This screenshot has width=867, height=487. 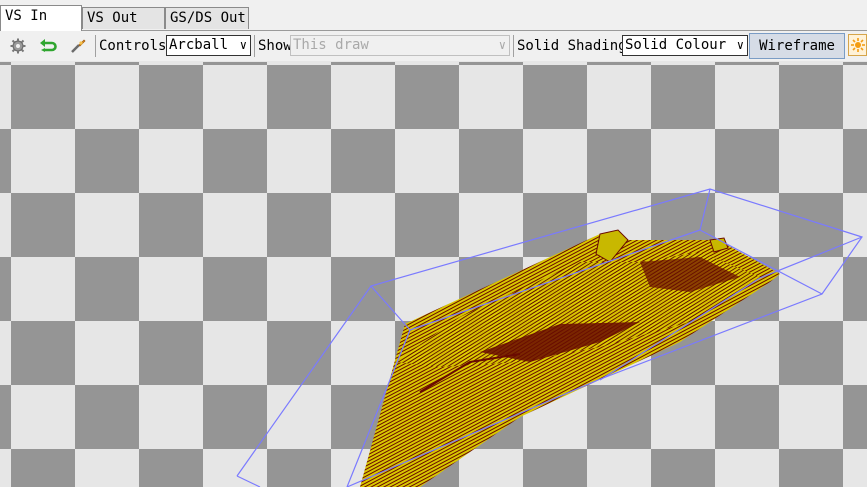 I want to click on controls-value: Arcball, so click(x=199, y=45).